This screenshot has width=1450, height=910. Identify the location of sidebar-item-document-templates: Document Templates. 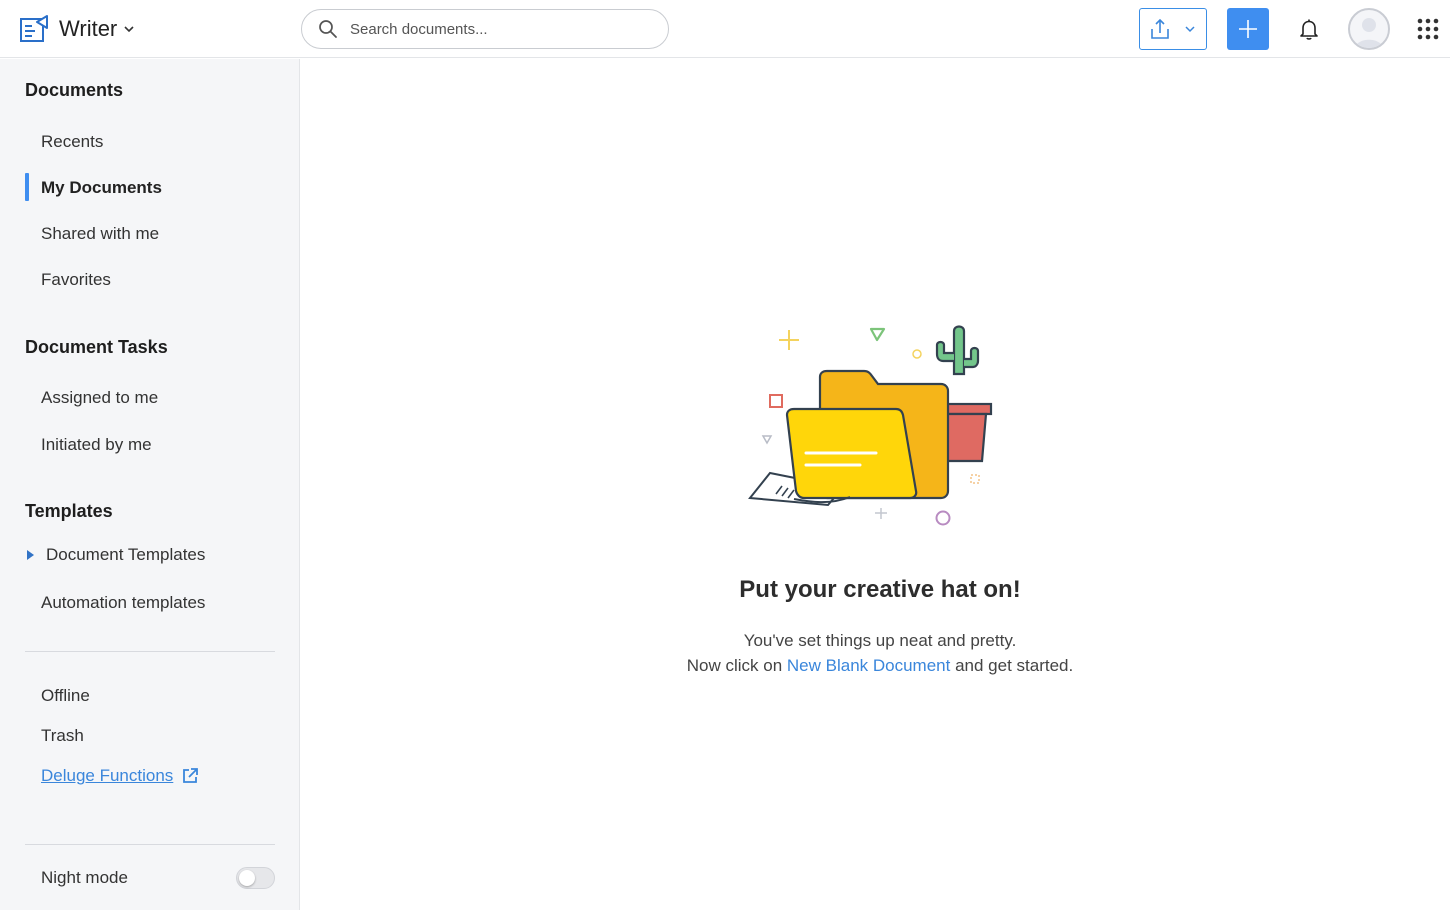
(150, 555).